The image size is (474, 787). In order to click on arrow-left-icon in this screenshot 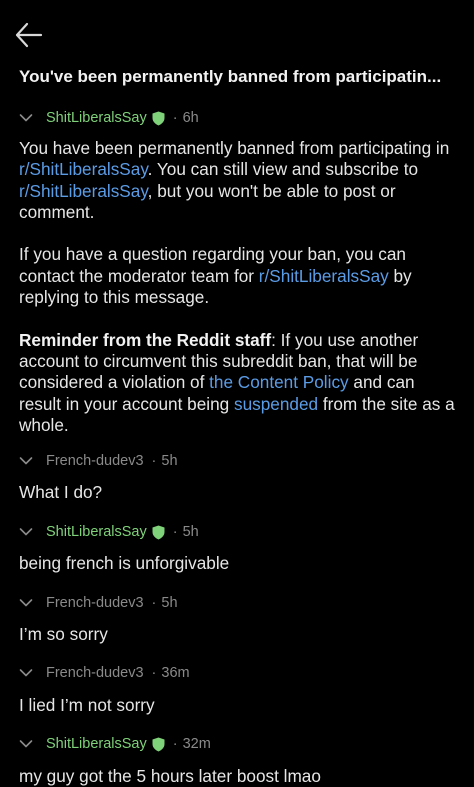, I will do `click(29, 35)`.